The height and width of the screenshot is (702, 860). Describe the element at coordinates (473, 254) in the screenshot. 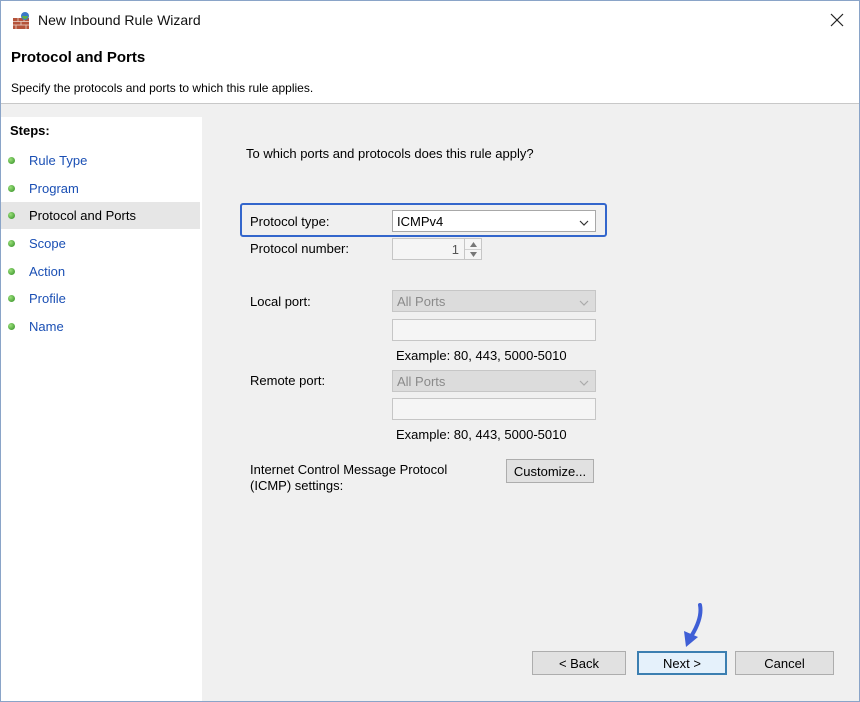

I see `spin-down-icon` at that location.